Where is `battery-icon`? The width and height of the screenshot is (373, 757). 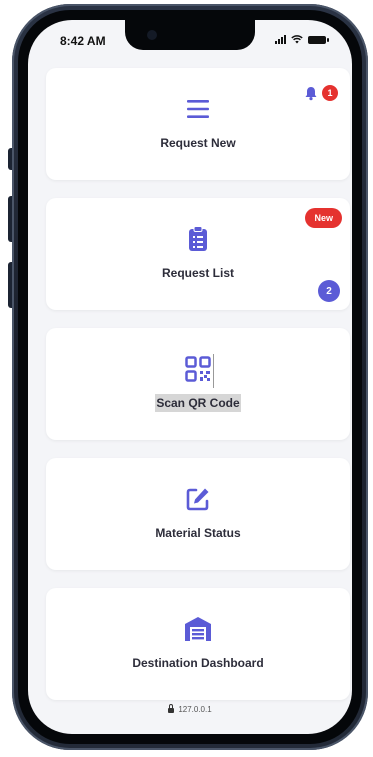 battery-icon is located at coordinates (318, 39).